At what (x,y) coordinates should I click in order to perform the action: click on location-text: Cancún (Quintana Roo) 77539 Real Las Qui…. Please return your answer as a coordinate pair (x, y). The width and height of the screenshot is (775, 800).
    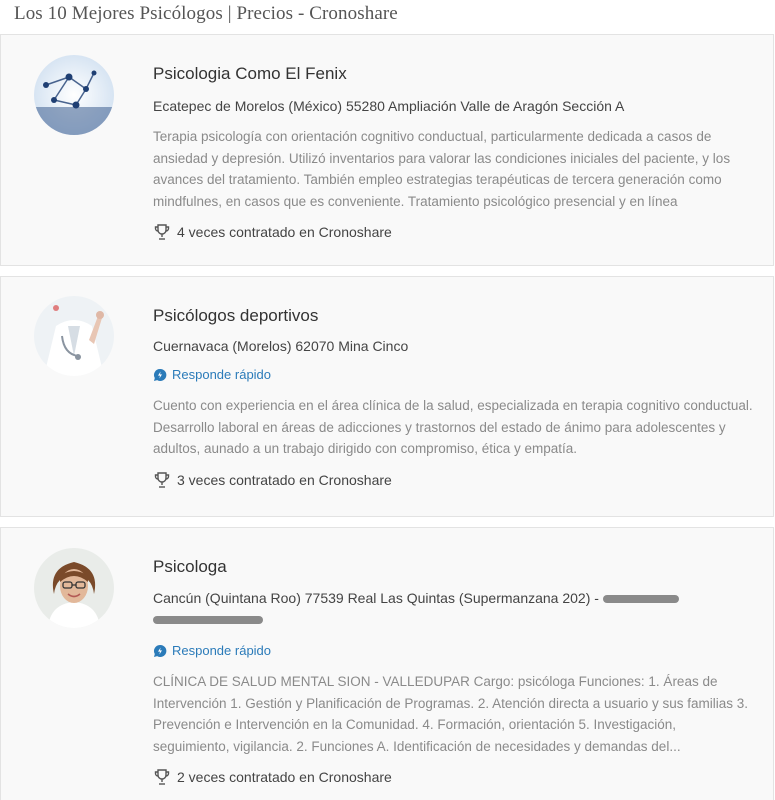
    Looking at the image, I should click on (376, 598).